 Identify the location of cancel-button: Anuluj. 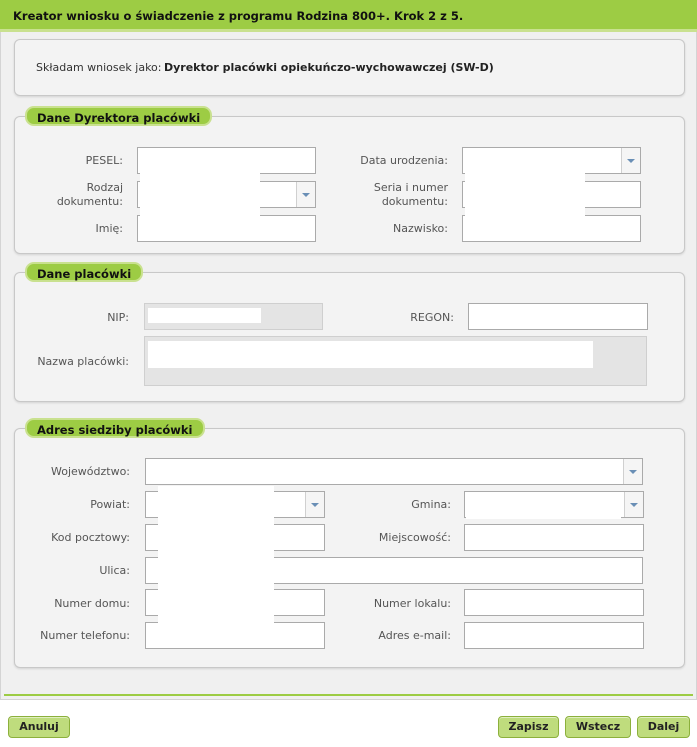
(39, 727).